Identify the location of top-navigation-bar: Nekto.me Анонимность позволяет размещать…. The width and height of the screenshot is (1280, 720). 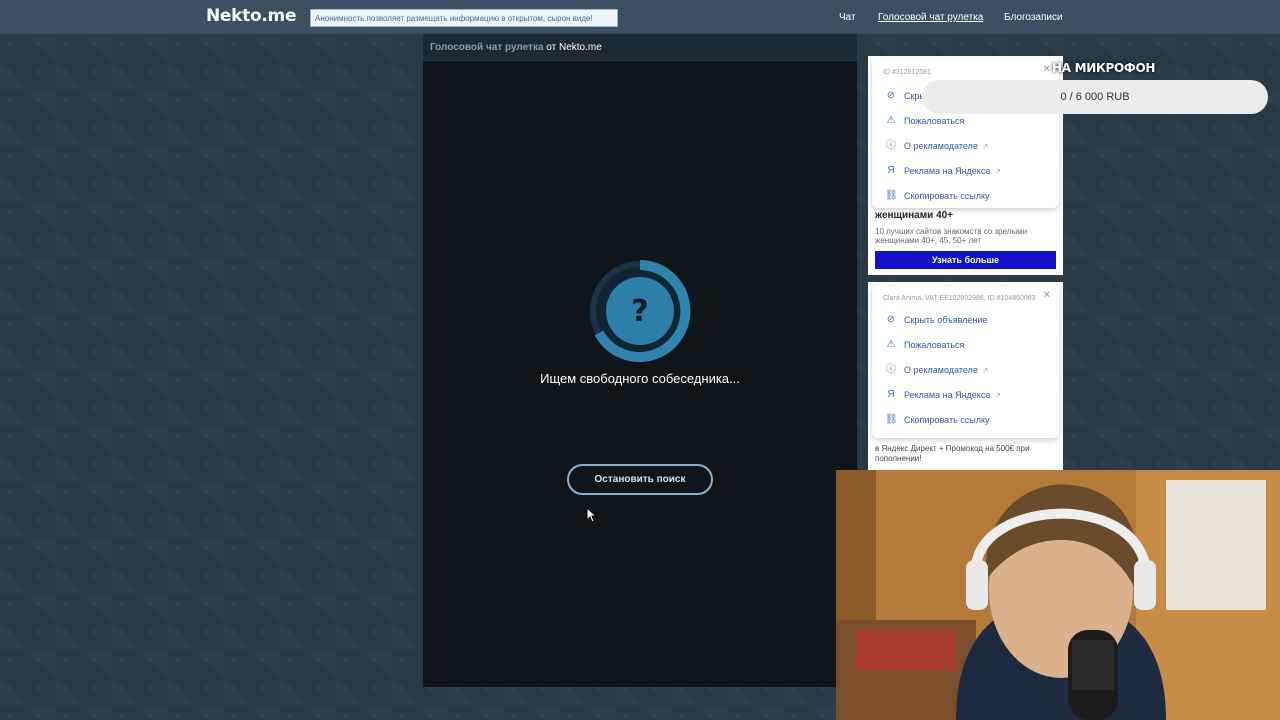
(640, 17).